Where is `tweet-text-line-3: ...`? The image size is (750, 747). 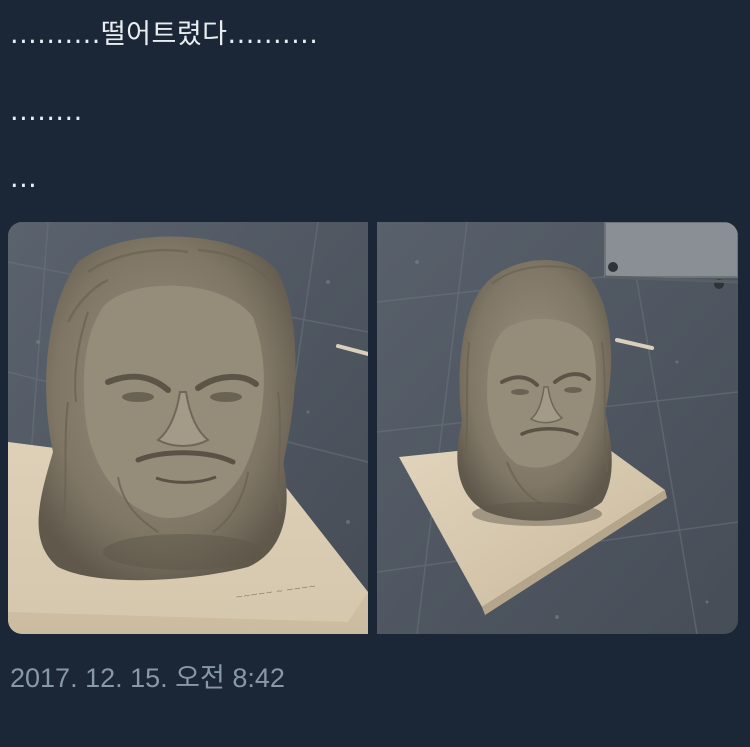 tweet-text-line-3: ... is located at coordinates (24, 178).